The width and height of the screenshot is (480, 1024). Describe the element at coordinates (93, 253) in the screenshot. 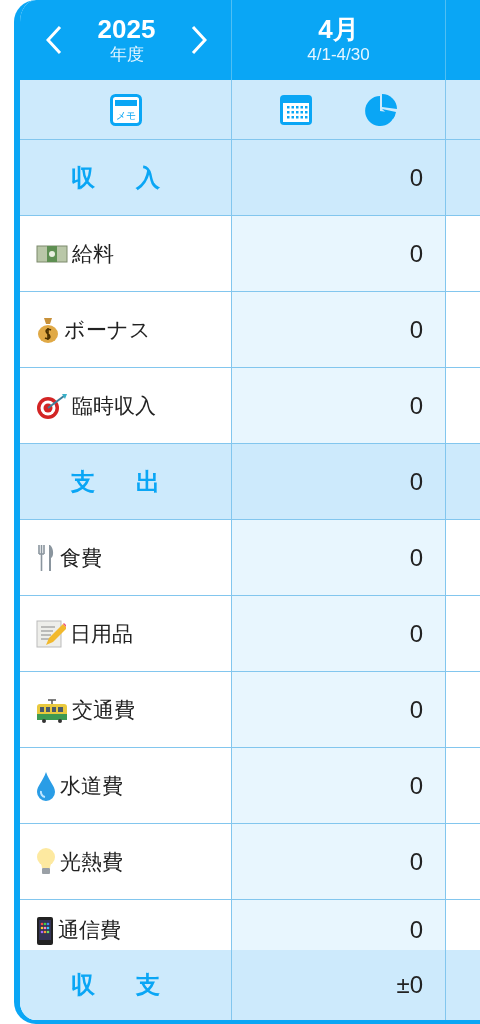

I see `category-label: 給料` at that location.